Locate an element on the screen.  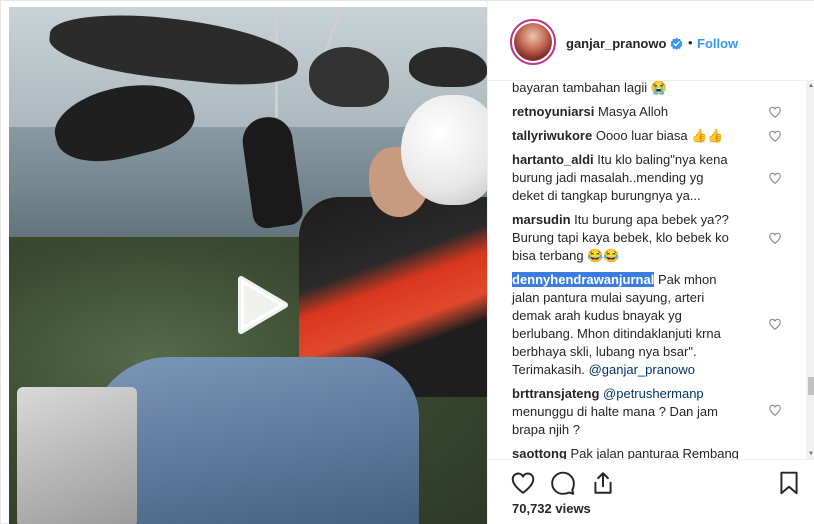
comment-text: demak arah kudus bnayak yg is located at coordinates (597, 315).